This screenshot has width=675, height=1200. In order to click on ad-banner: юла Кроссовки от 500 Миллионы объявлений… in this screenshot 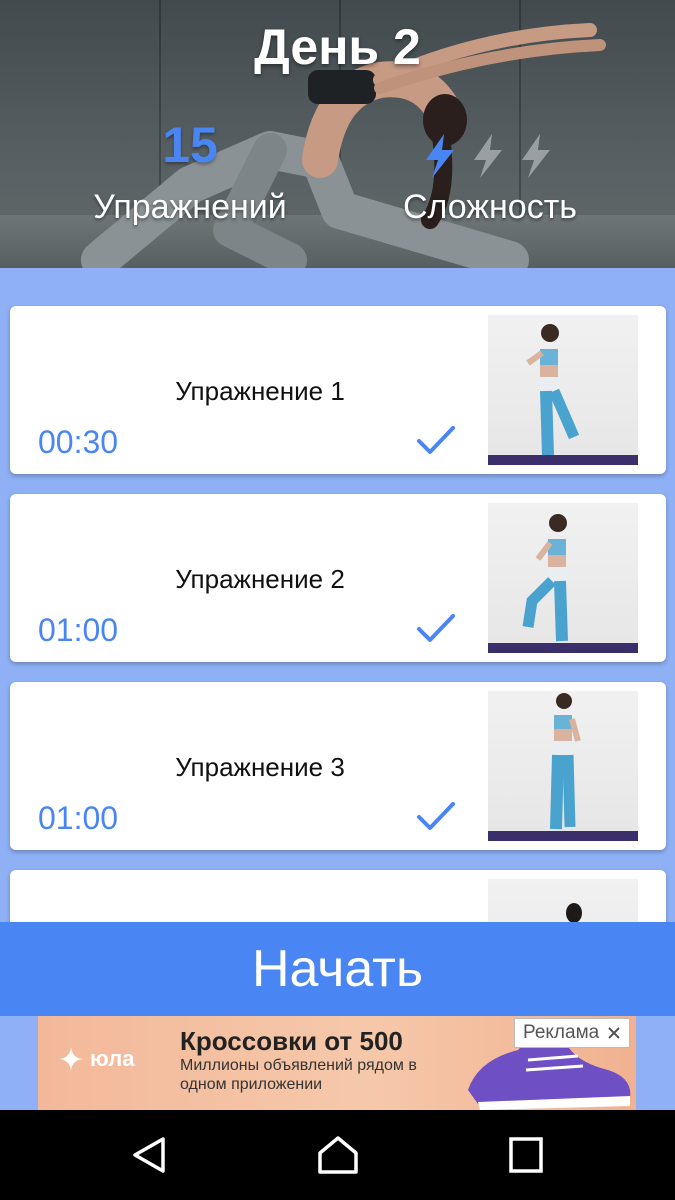, I will do `click(337, 1063)`.